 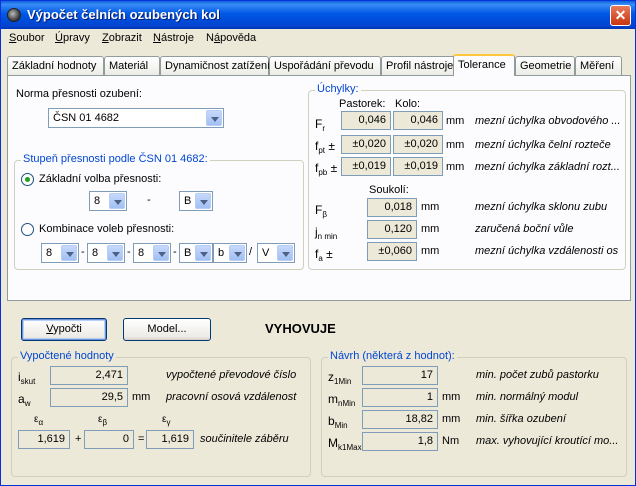 I want to click on aw-value: 29,5, so click(x=89, y=397).